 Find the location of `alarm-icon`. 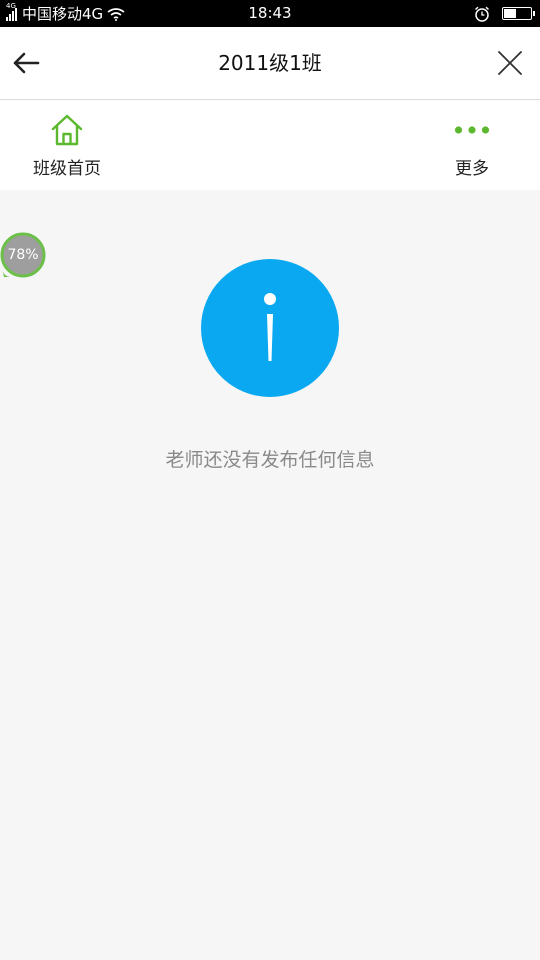

alarm-icon is located at coordinates (482, 14).